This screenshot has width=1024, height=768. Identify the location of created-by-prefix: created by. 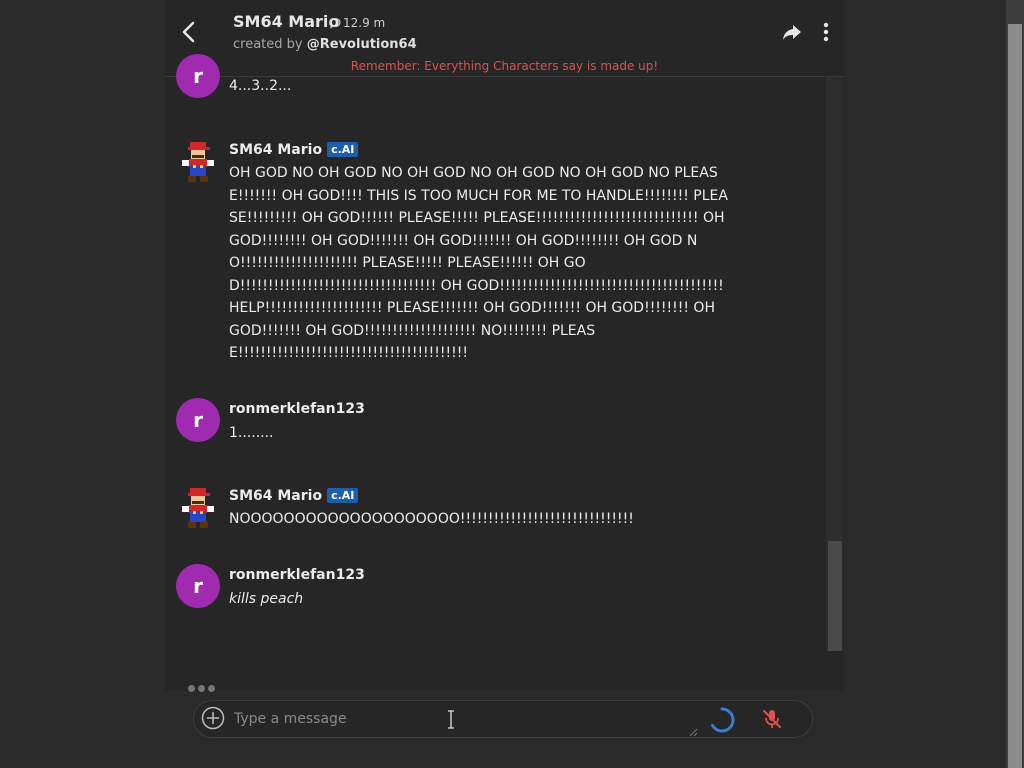
(268, 44).